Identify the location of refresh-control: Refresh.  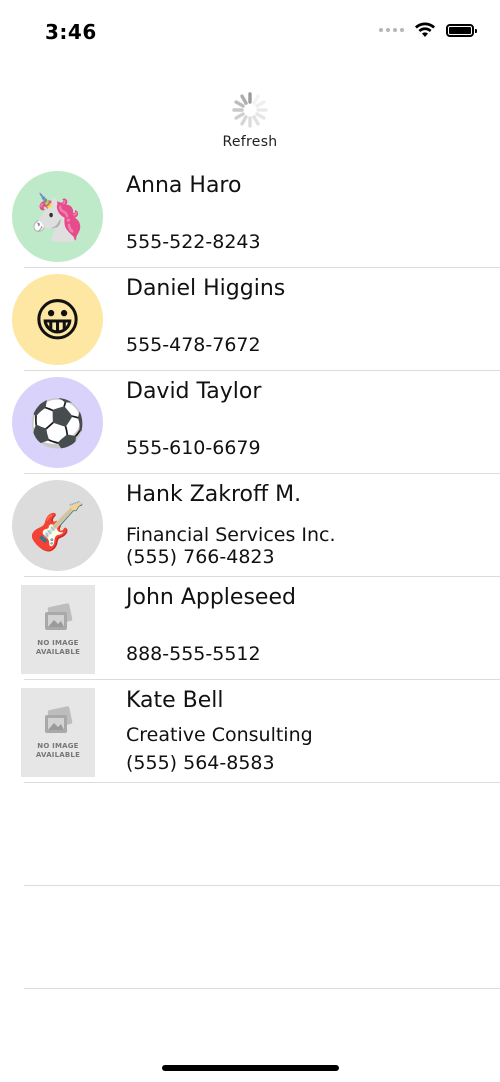
(250, 120).